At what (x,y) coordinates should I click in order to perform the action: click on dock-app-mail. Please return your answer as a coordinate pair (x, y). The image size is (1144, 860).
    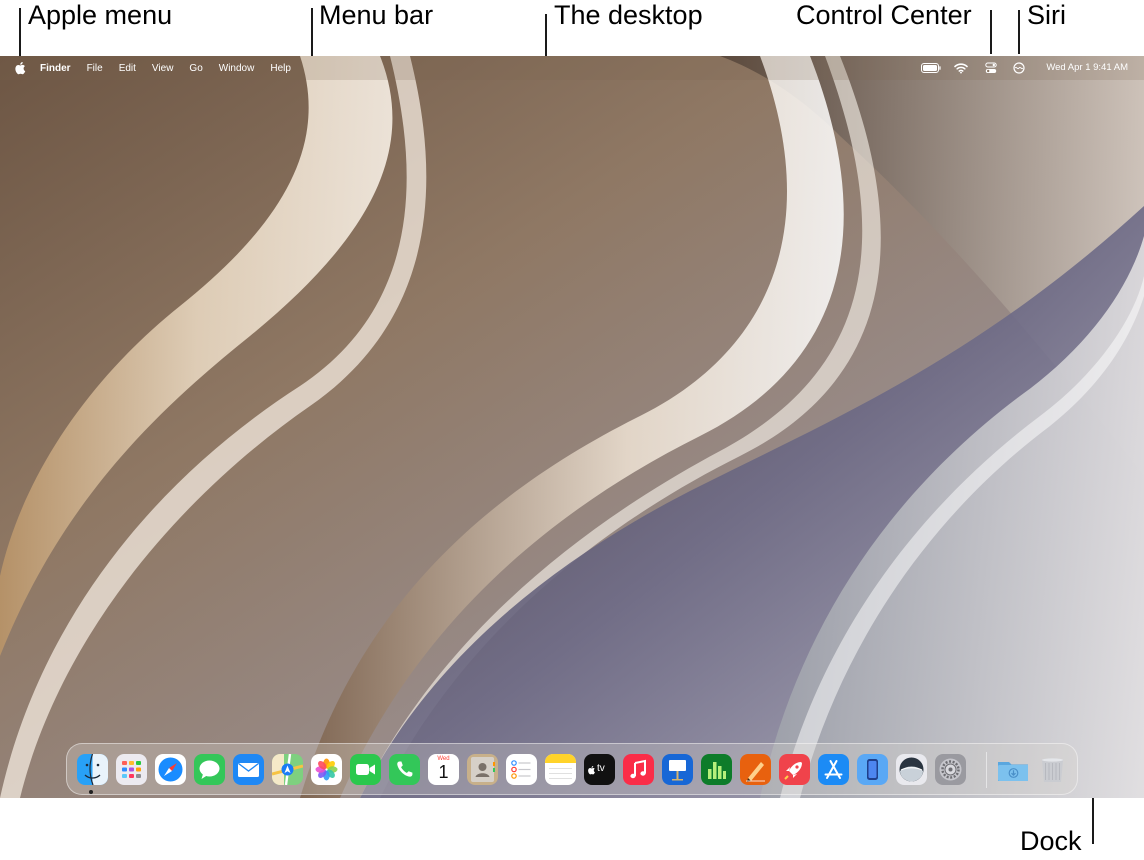
    Looking at the image, I should click on (248, 769).